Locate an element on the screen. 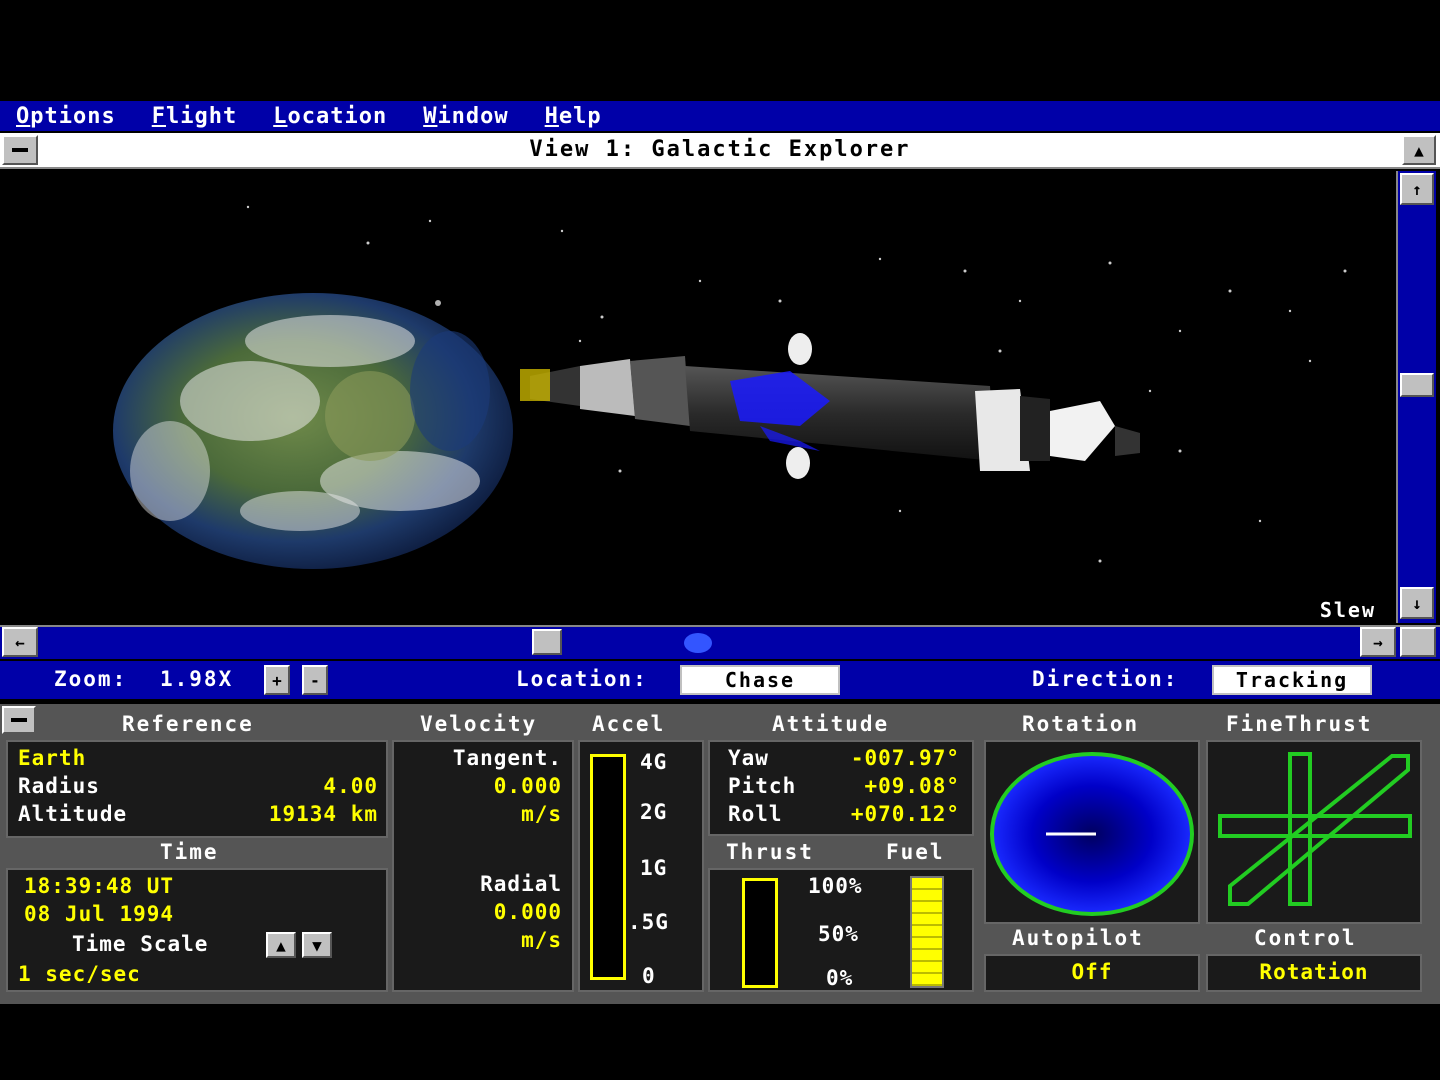 This screenshot has height=1080, width=1440. rotation-box is located at coordinates (1092, 832).